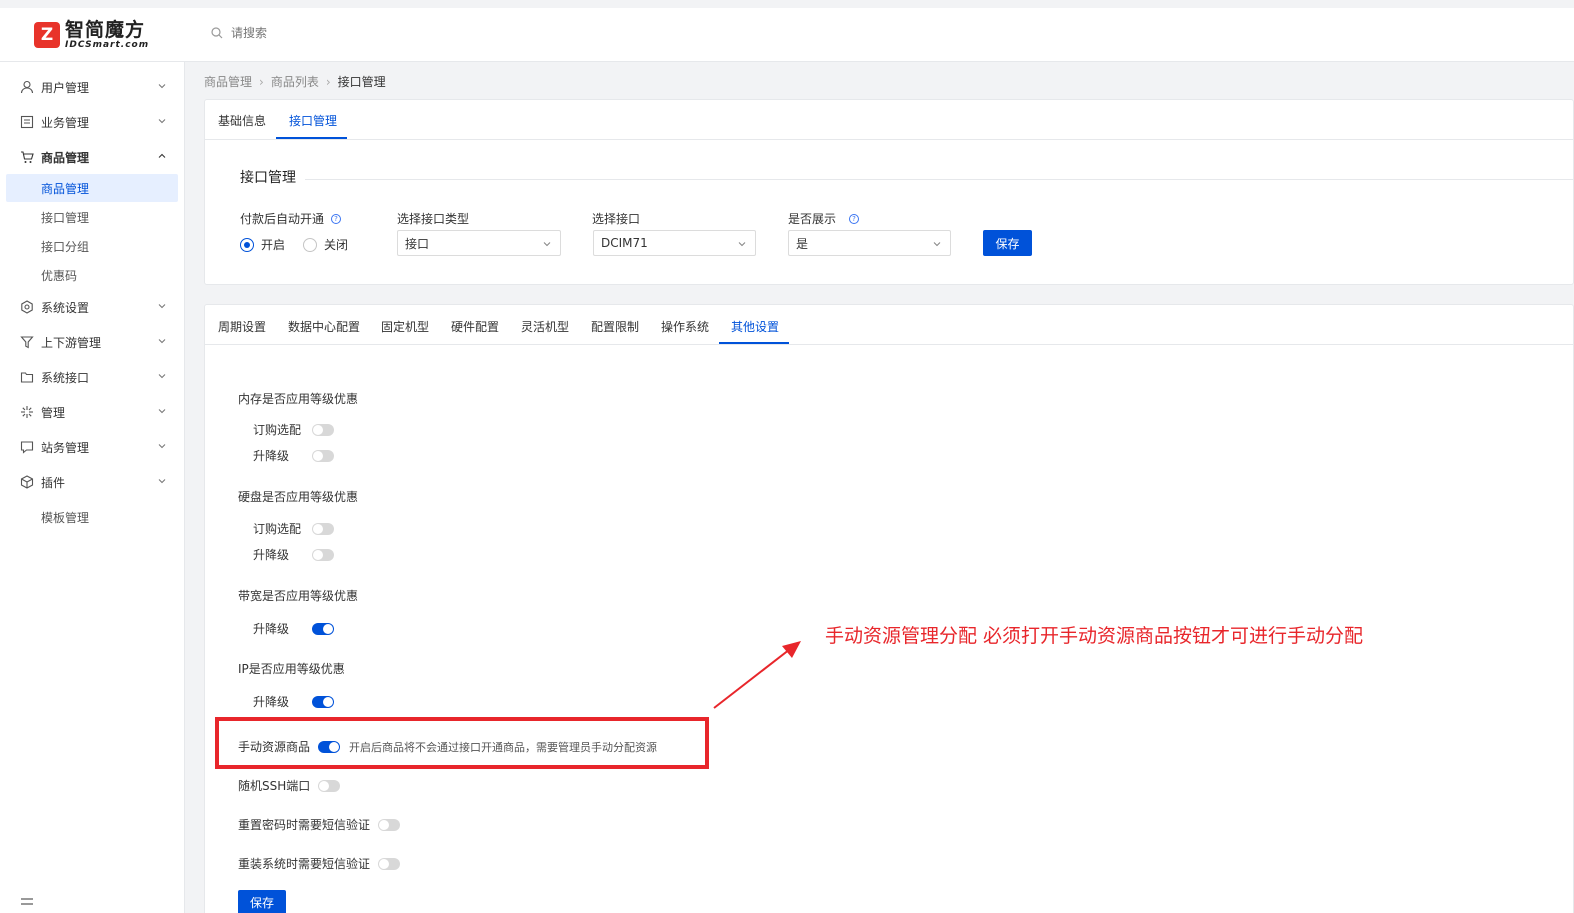  Describe the element at coordinates (323, 429) in the screenshot. I see `memory-order-switch` at that location.